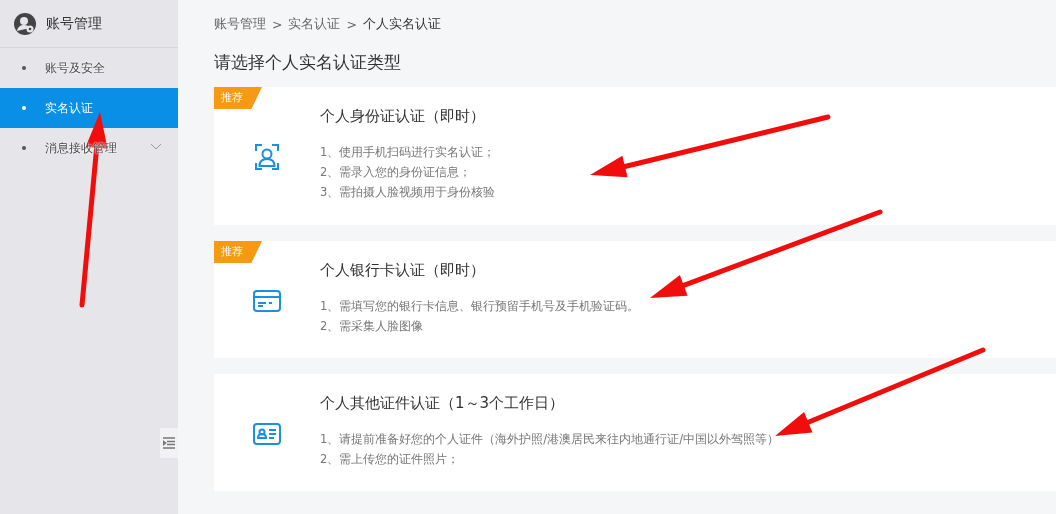 The image size is (1056, 514). Describe the element at coordinates (89, 68) in the screenshot. I see `sidebar-item: 账号及安全` at that location.